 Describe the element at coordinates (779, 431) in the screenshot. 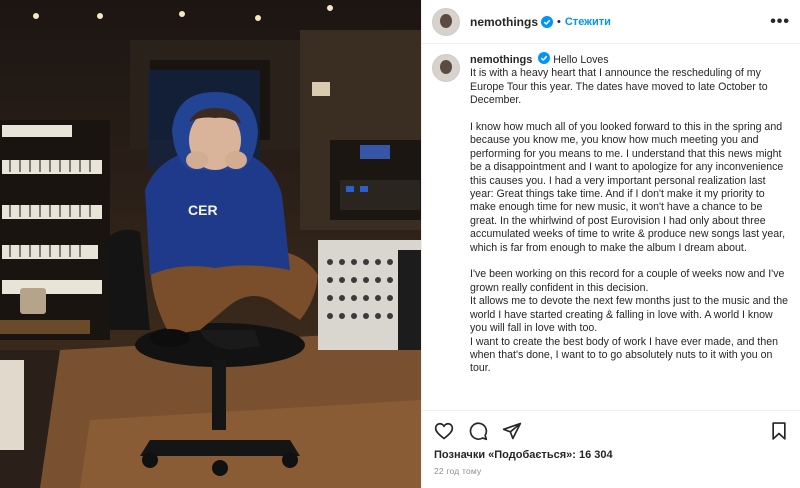

I see `bookmark-icon` at that location.